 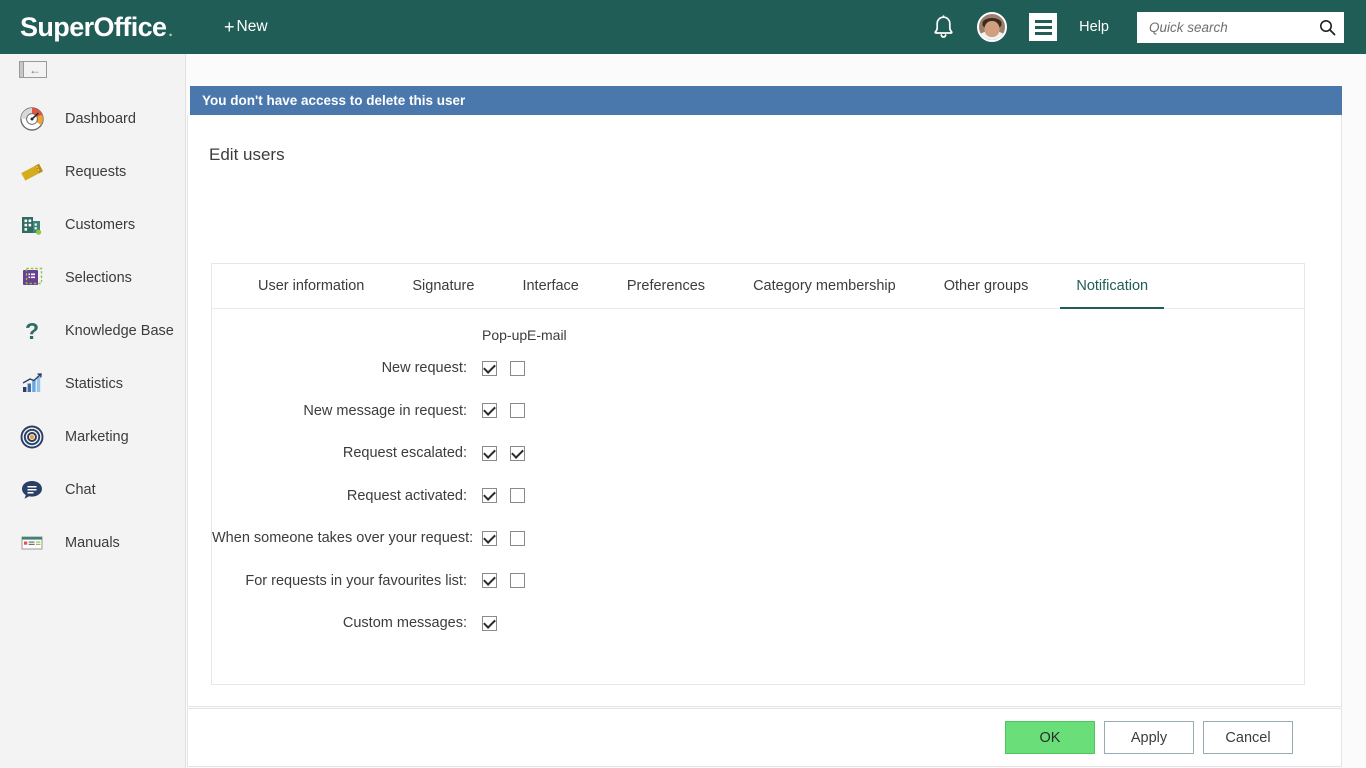 I want to click on target-icon, so click(x=32, y=437).